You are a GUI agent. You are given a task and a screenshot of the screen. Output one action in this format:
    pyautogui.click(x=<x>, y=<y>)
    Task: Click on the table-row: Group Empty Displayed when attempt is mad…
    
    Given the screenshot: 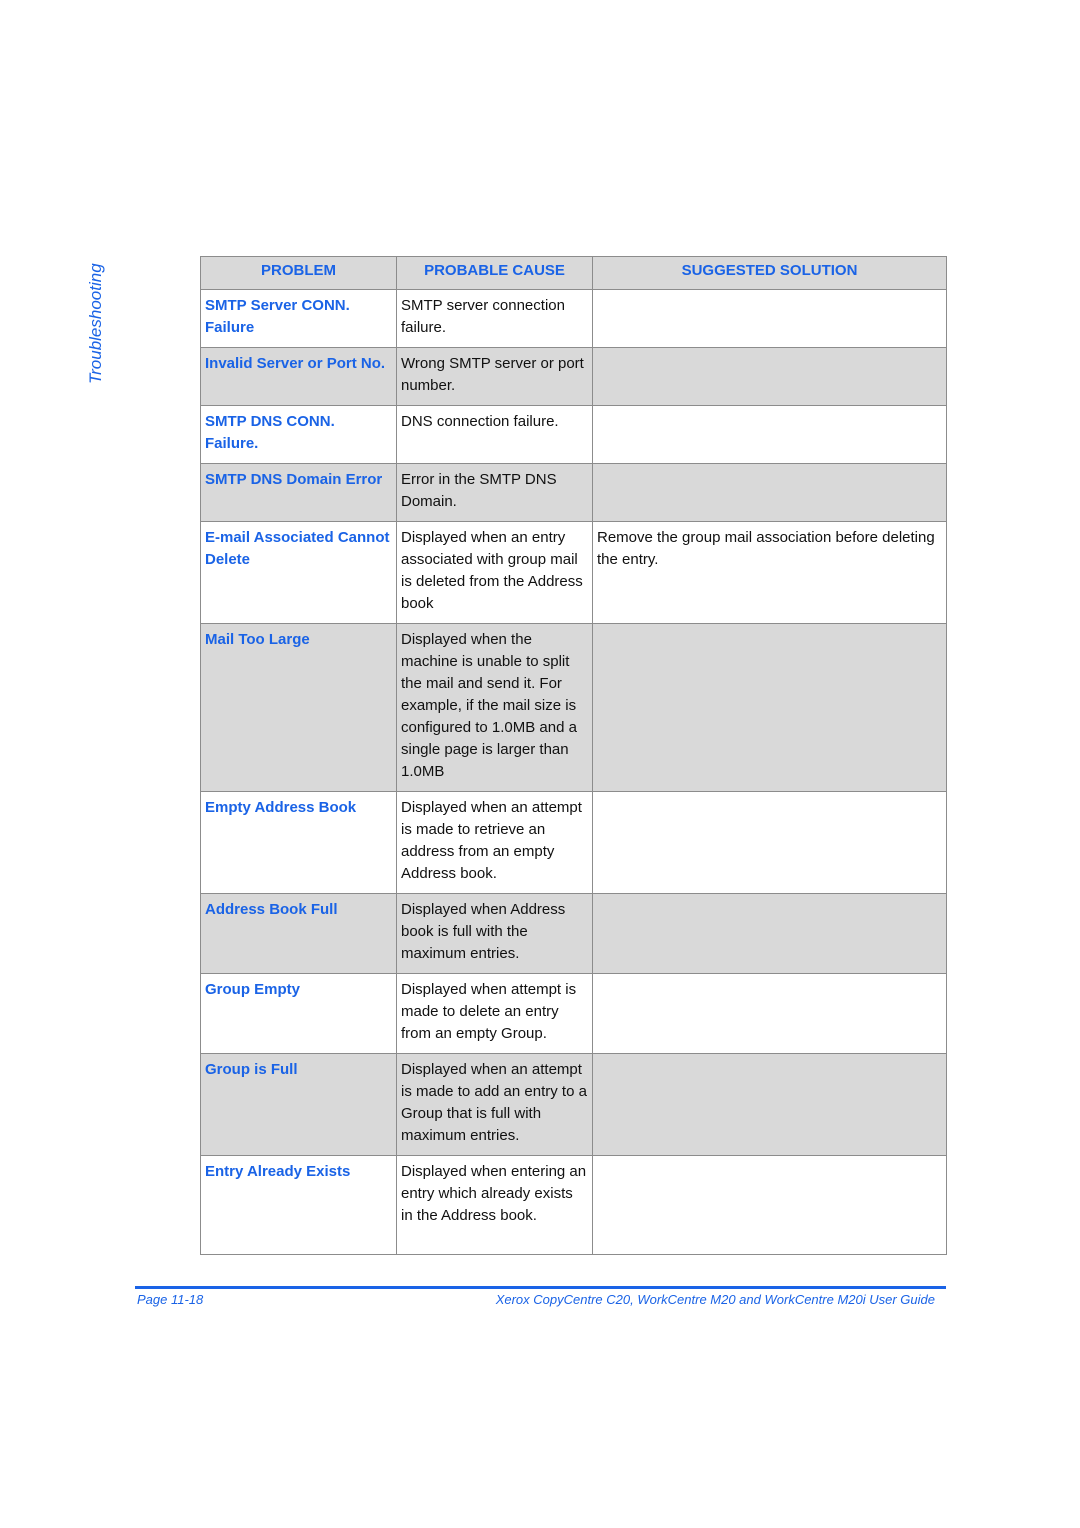 What is the action you would take?
    pyautogui.click(x=573, y=1013)
    